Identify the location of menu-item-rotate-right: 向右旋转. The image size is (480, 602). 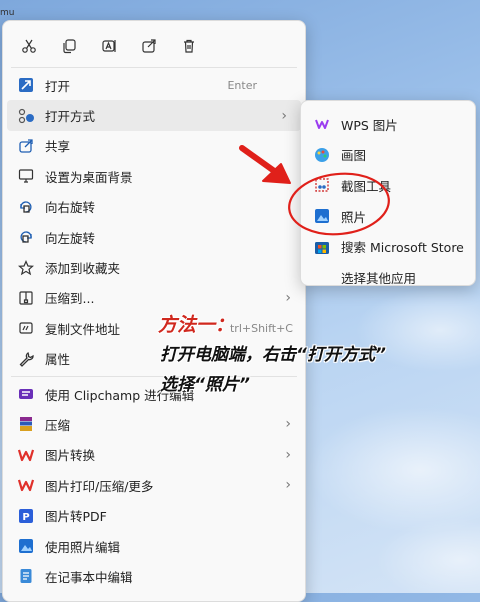
(154, 207).